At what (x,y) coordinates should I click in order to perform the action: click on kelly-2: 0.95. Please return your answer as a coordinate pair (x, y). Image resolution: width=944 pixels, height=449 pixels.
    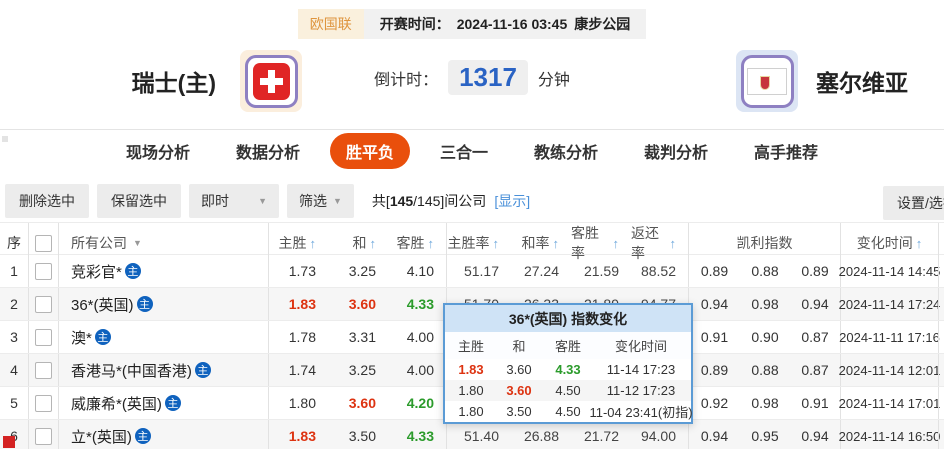
    Looking at the image, I should click on (765, 436).